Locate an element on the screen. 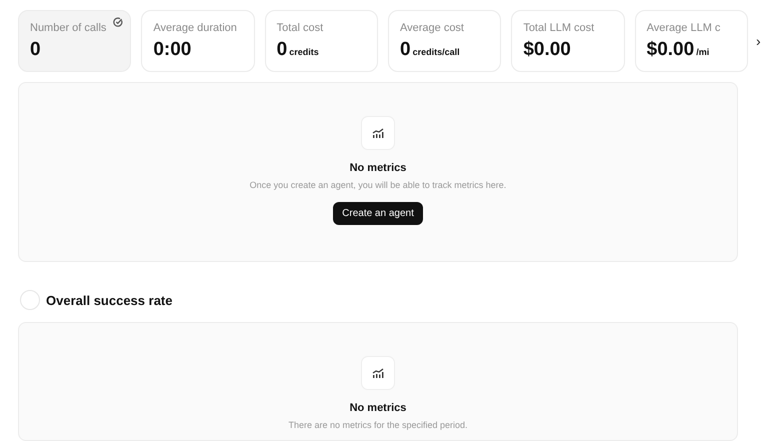 The width and height of the screenshot is (768, 441). stat-card: Average LLM c $0.00/mi is located at coordinates (691, 41).